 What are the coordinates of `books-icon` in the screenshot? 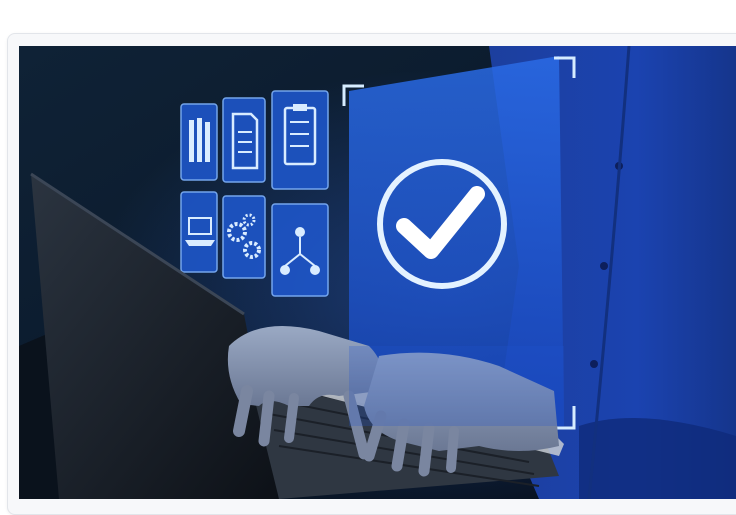 It's located at (199, 142).